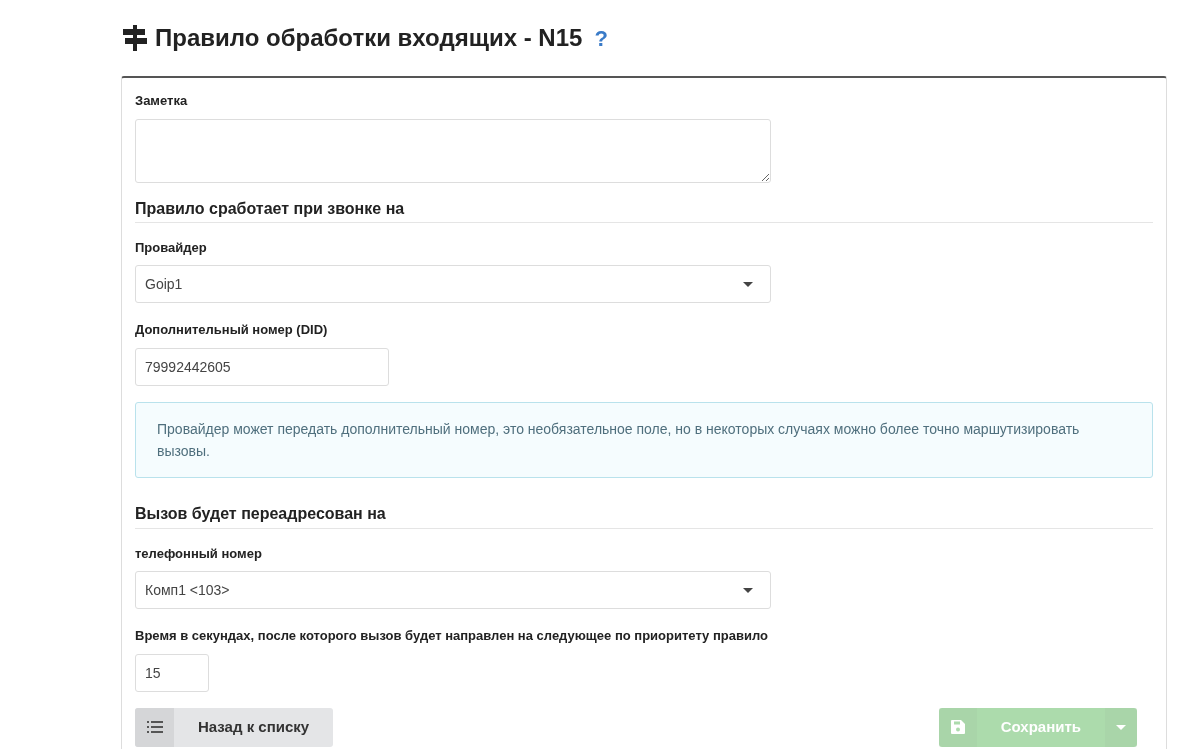 The image size is (1200, 749). I want to click on provider-select: Goip1, so click(453, 284).